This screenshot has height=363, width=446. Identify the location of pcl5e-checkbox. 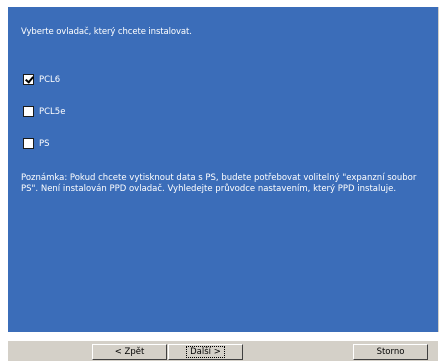
(28, 111).